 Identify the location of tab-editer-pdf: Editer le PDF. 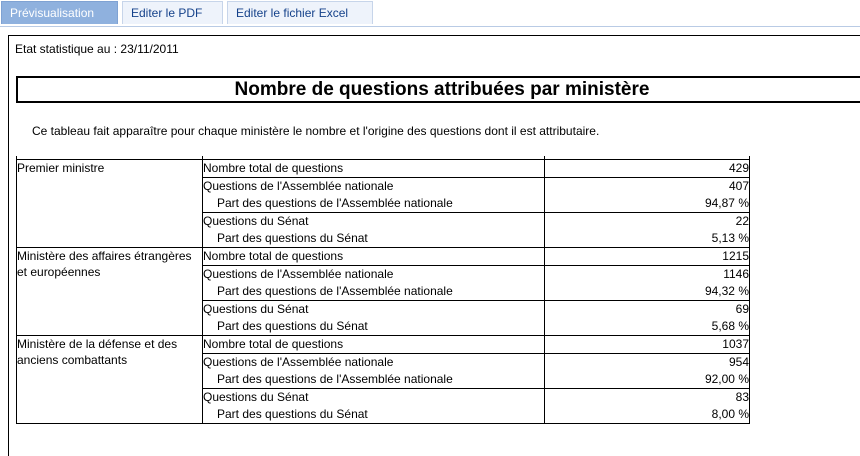
(172, 12).